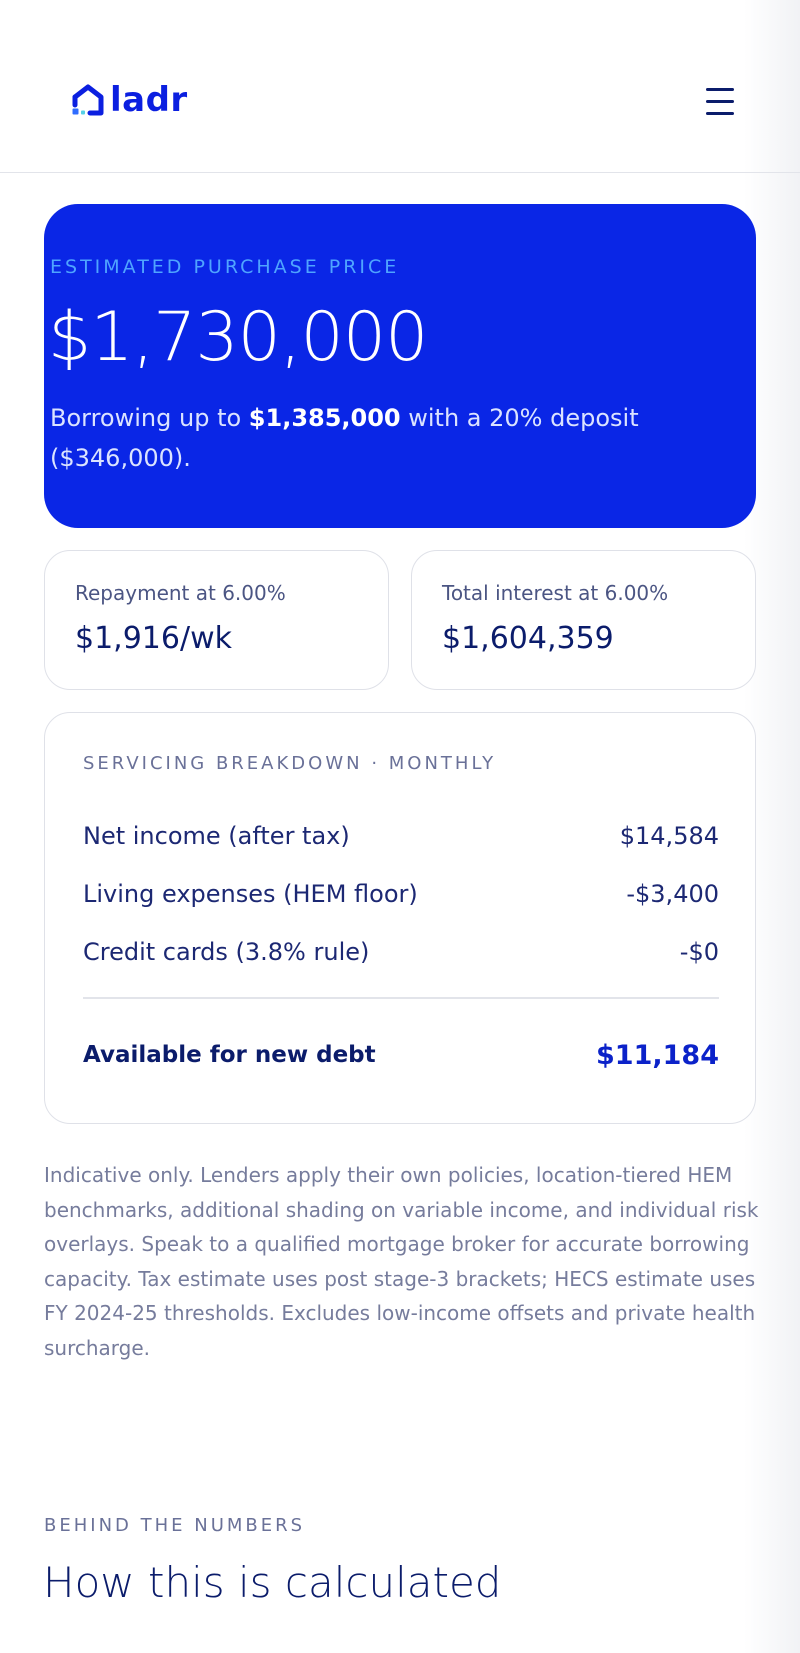 This screenshot has height=1653, width=800. Describe the element at coordinates (175, 1525) in the screenshot. I see `behind-numbers-eyebrow: BEHIND THE NUMBERS` at that location.